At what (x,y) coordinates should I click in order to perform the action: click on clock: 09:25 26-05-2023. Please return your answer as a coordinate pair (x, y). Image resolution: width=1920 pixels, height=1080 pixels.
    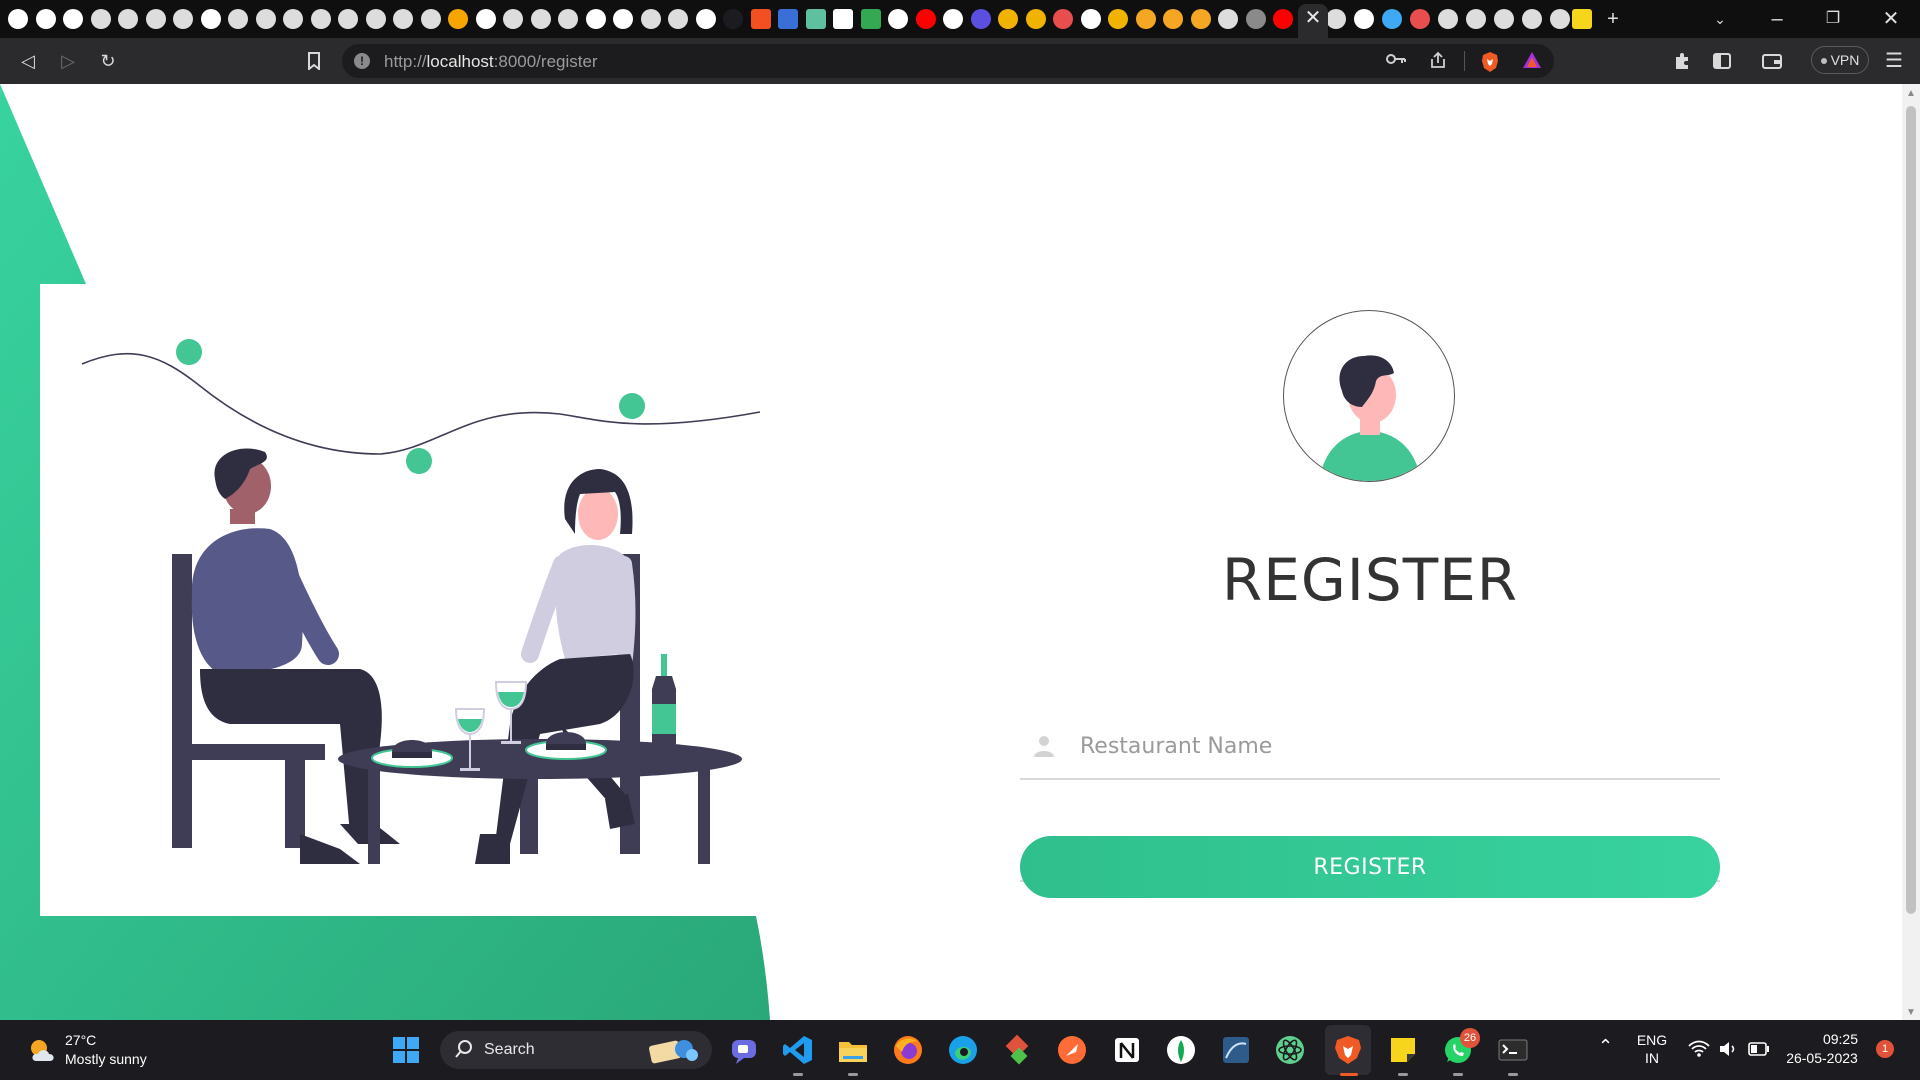
    Looking at the image, I should click on (1822, 1048).